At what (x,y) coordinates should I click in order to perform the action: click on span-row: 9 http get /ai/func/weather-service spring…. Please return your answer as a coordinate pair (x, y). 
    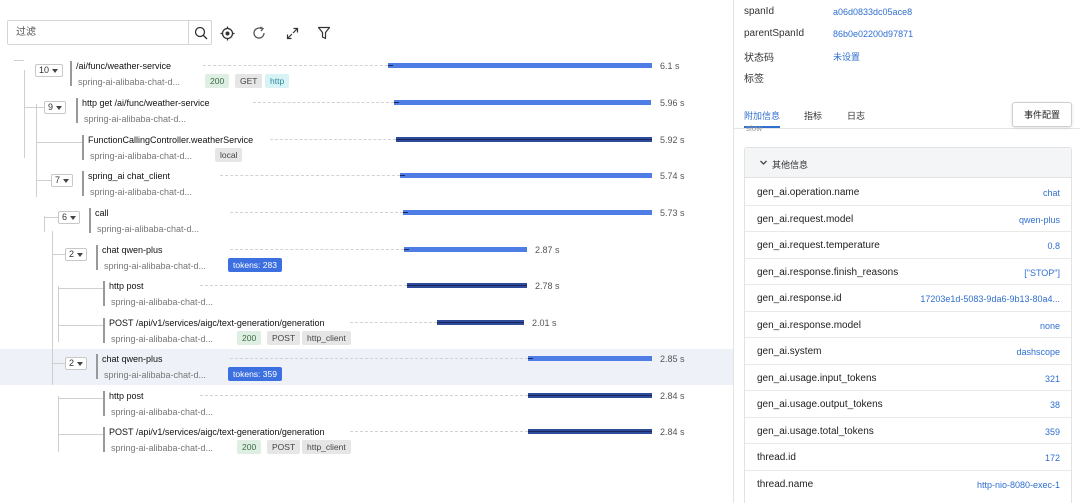
    Looking at the image, I should click on (366, 111).